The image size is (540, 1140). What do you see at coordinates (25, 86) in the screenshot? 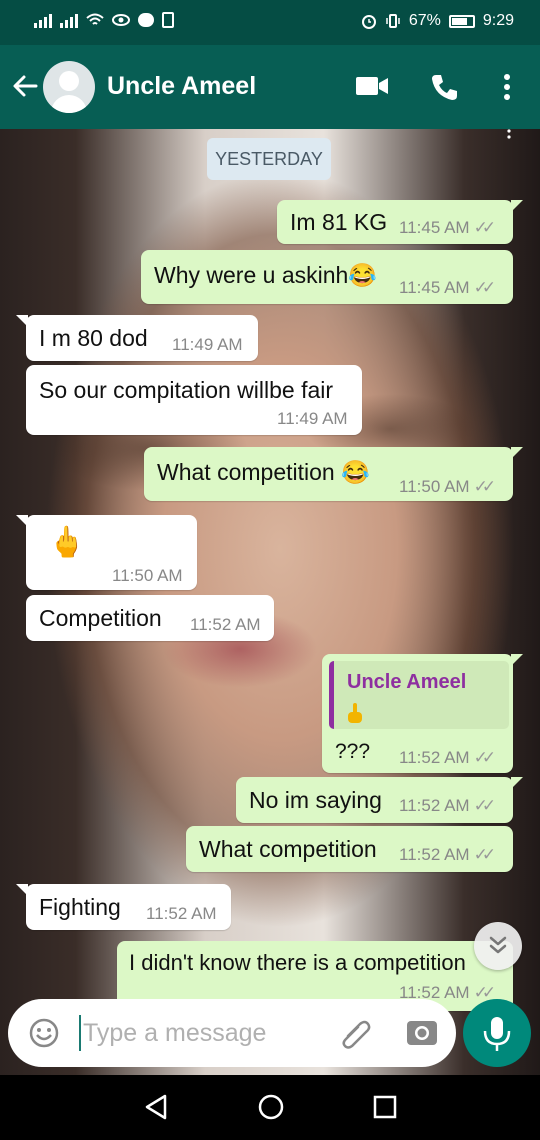
I see `back-arrow-icon` at bounding box center [25, 86].